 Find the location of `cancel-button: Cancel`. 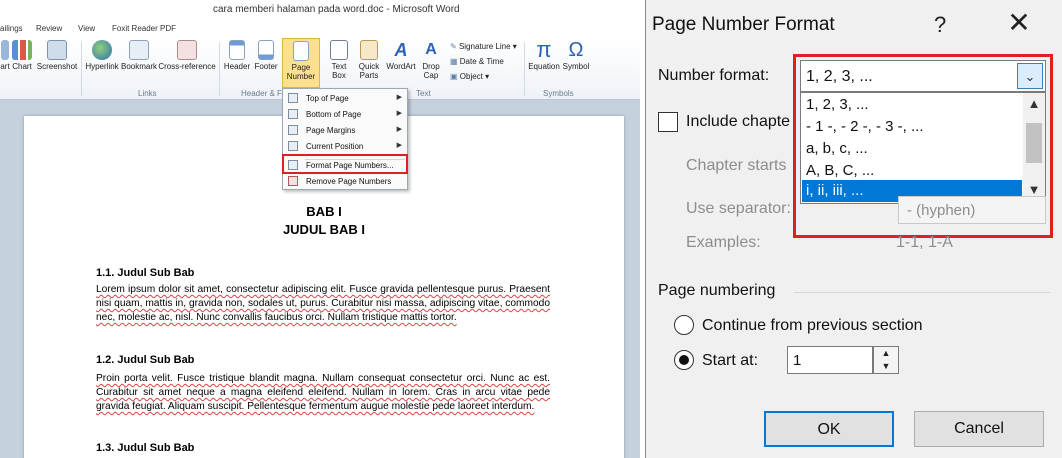

cancel-button: Cancel is located at coordinates (979, 429).